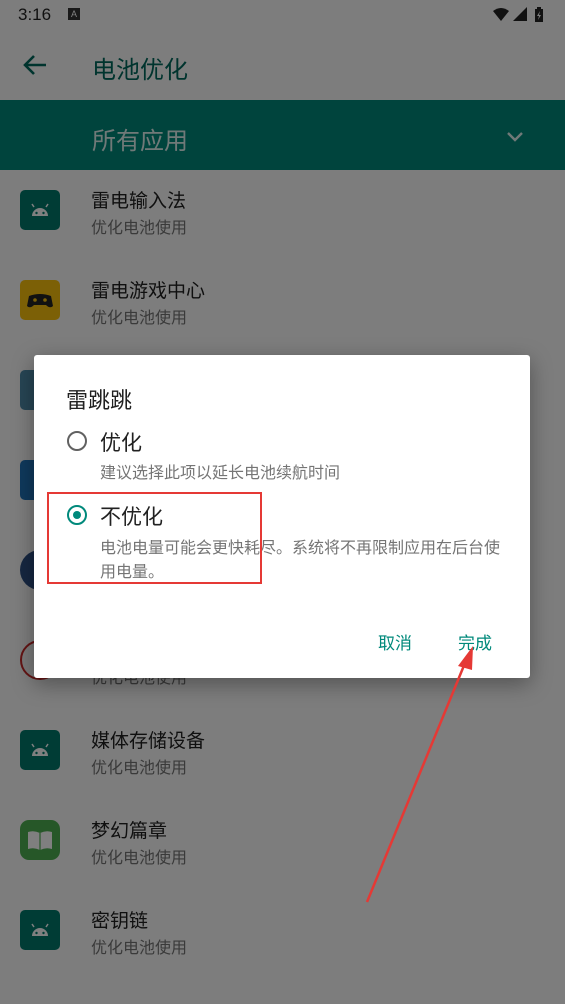 Image resolution: width=565 pixels, height=1004 pixels. I want to click on cancel-button: 取消, so click(395, 641).